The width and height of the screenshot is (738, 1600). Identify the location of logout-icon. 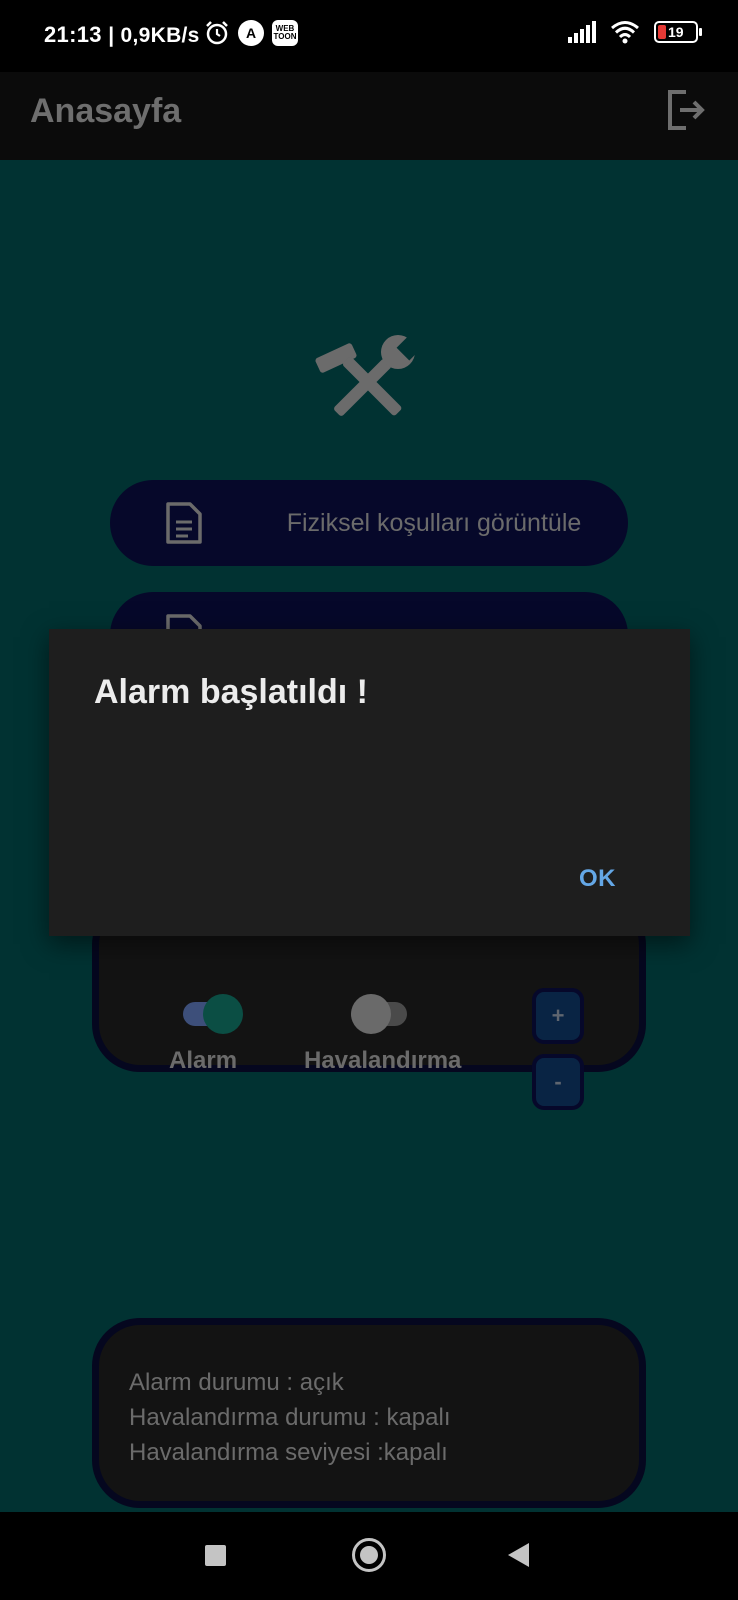
(686, 110).